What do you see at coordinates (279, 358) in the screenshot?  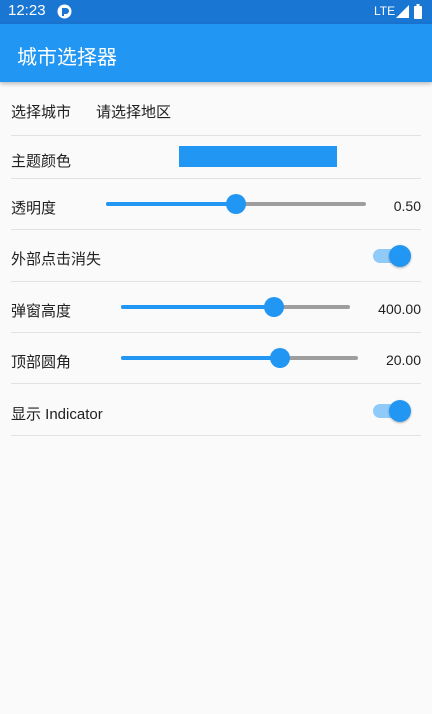 I see `top-radius-slider-thumb` at bounding box center [279, 358].